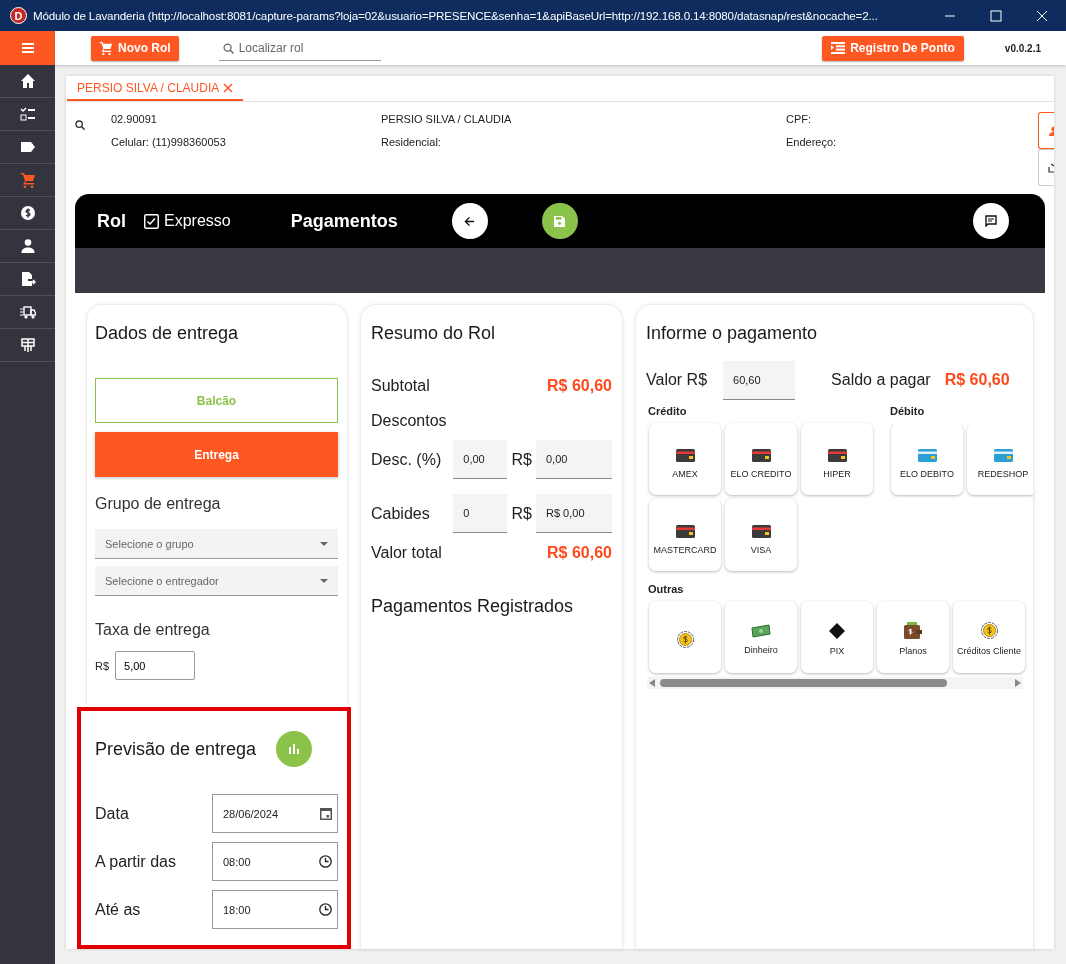 Image resolution: width=1066 pixels, height=964 pixels. Describe the element at coordinates (409, 421) in the screenshot. I see `discounts-label: Descontos` at that location.